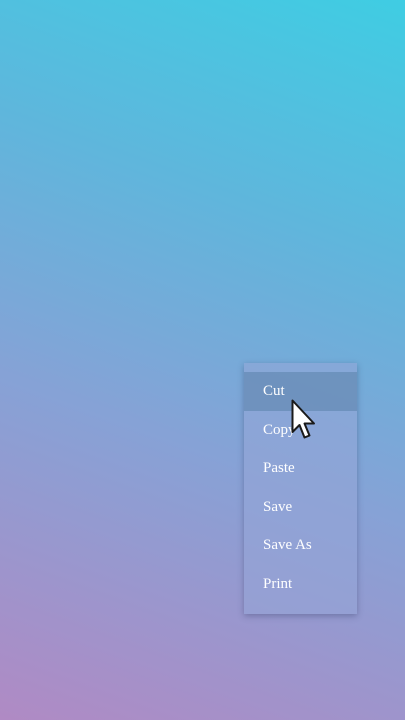 Image resolution: width=405 pixels, height=720 pixels. What do you see at coordinates (300, 468) in the screenshot?
I see `menu-item-paste: Paste` at bounding box center [300, 468].